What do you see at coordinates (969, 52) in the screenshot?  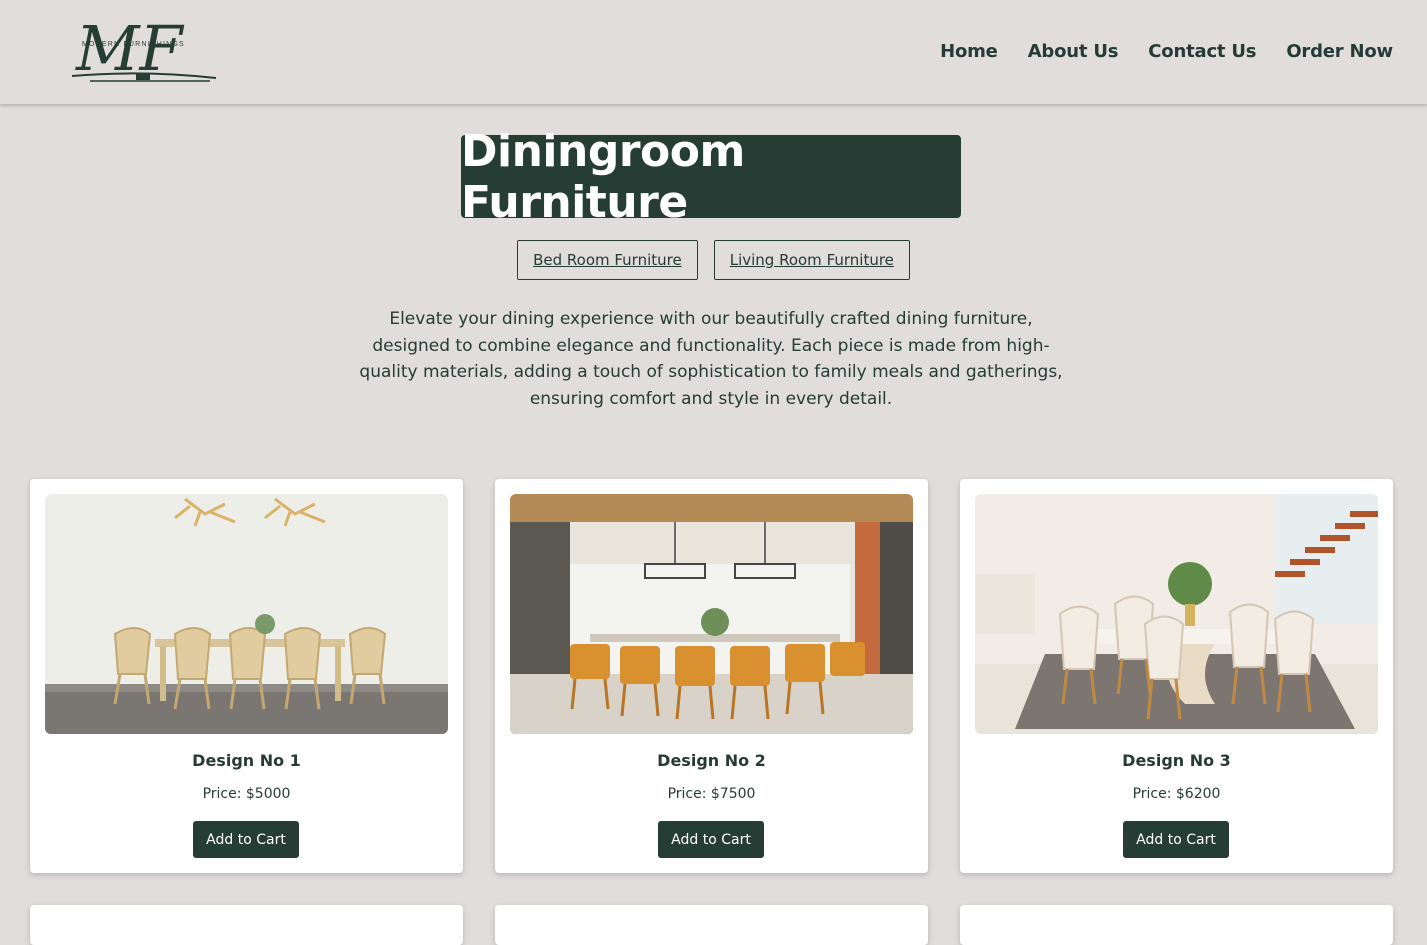 I see `nav-home: Home` at bounding box center [969, 52].